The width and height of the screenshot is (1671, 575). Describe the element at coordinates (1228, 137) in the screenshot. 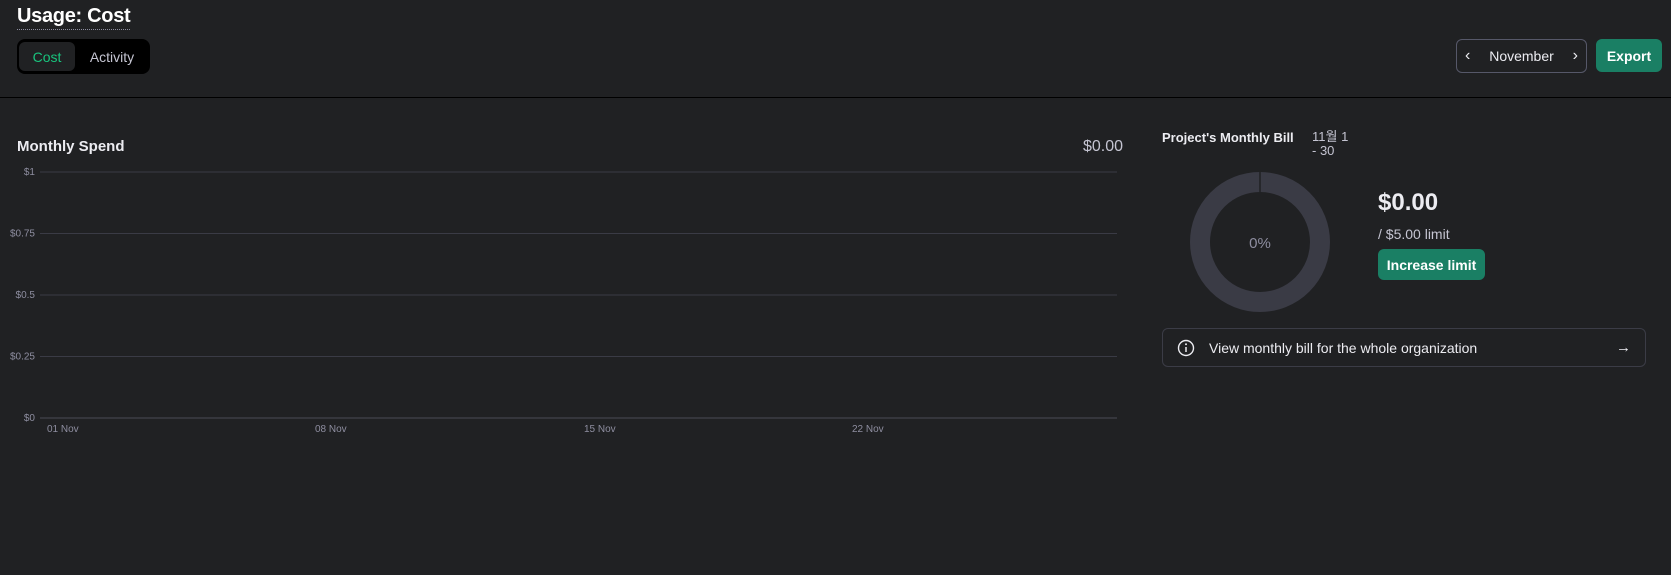

I see `bill-title: Project's Monthly Bill` at that location.